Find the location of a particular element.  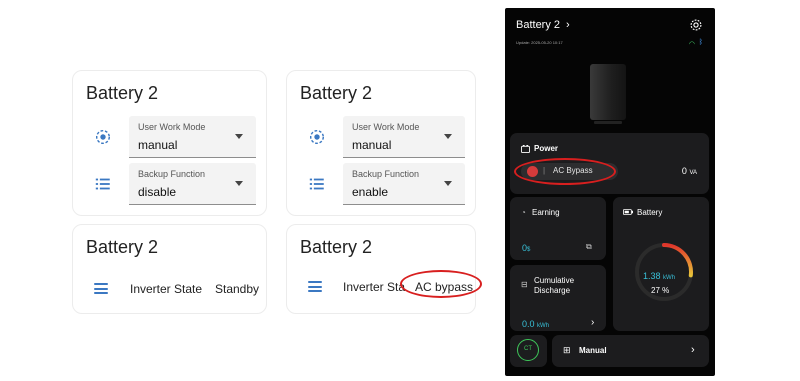

battery-icon is located at coordinates (628, 212).